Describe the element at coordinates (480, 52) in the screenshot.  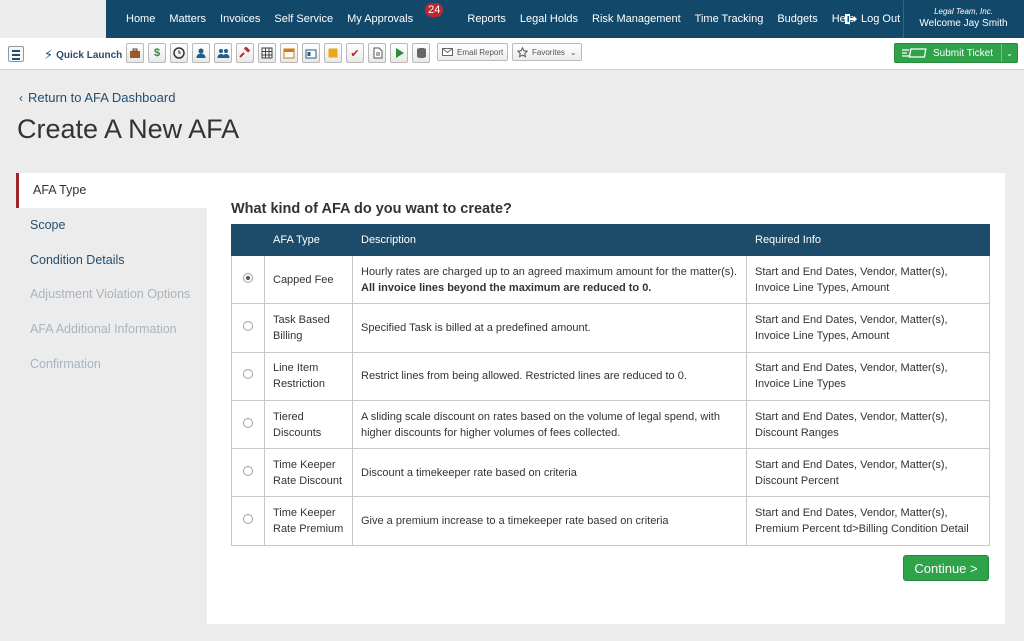
I see `email-report-label: Email Report` at that location.